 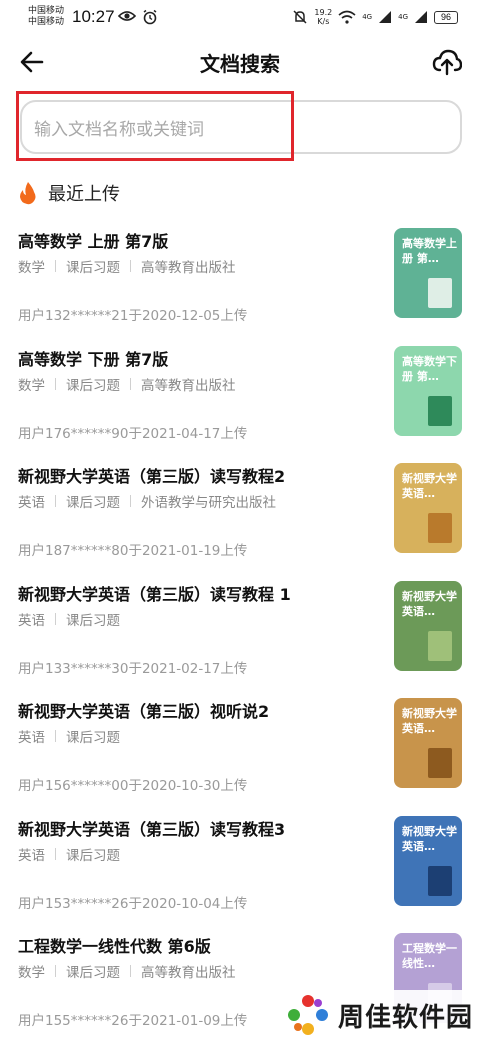 What do you see at coordinates (46, 22) in the screenshot?
I see `carrier-2: 中国移动` at bounding box center [46, 22].